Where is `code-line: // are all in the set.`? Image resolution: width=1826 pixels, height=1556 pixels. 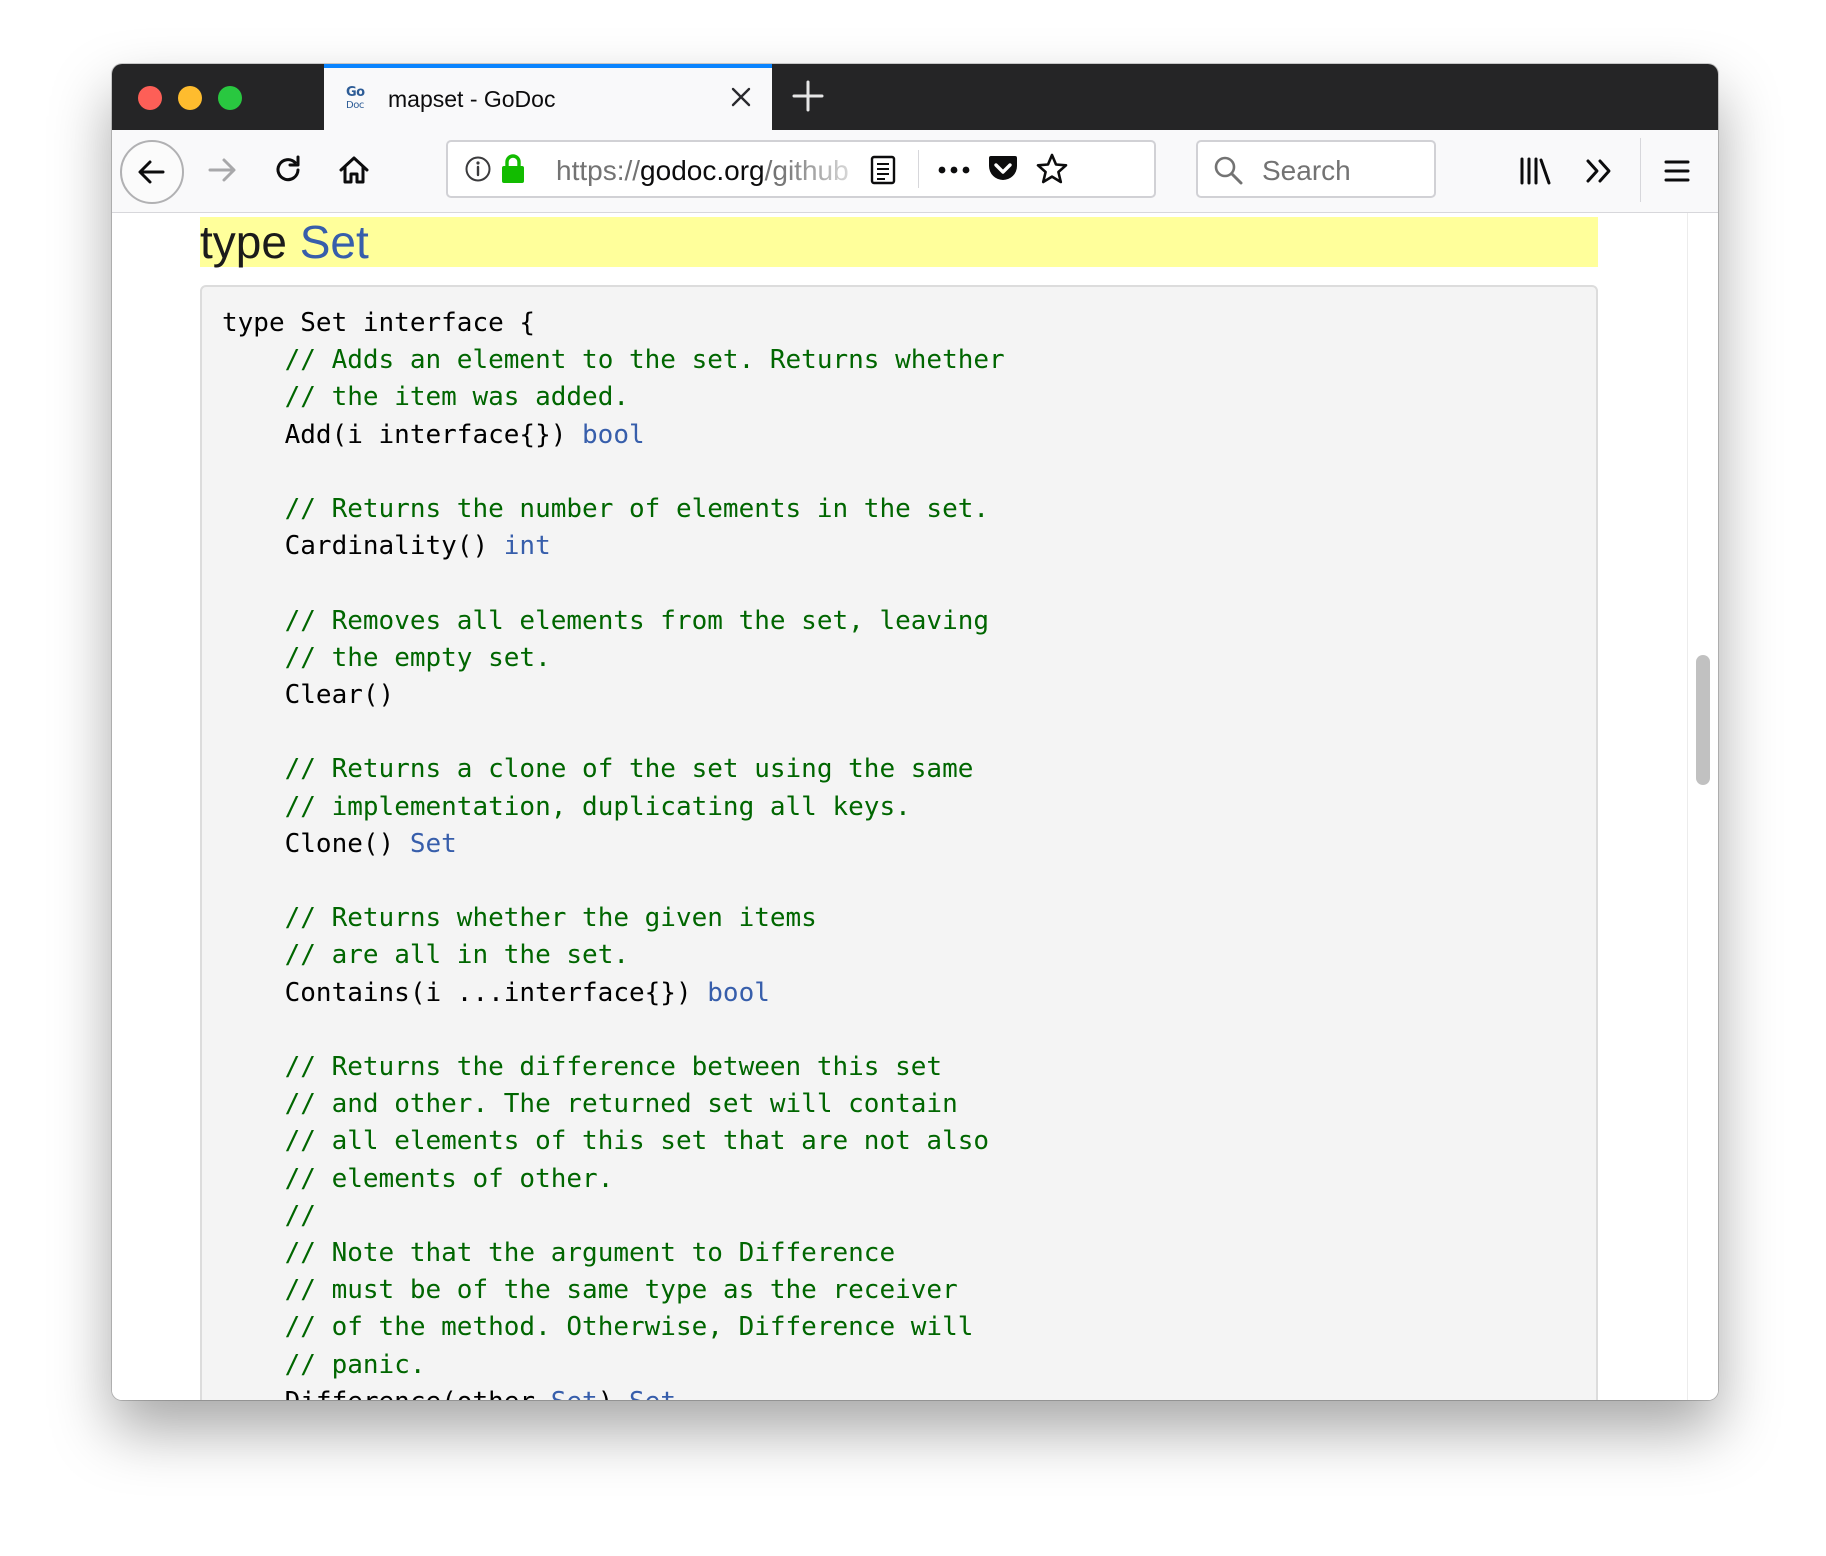
code-line: // are all in the set. is located at coordinates (425, 955).